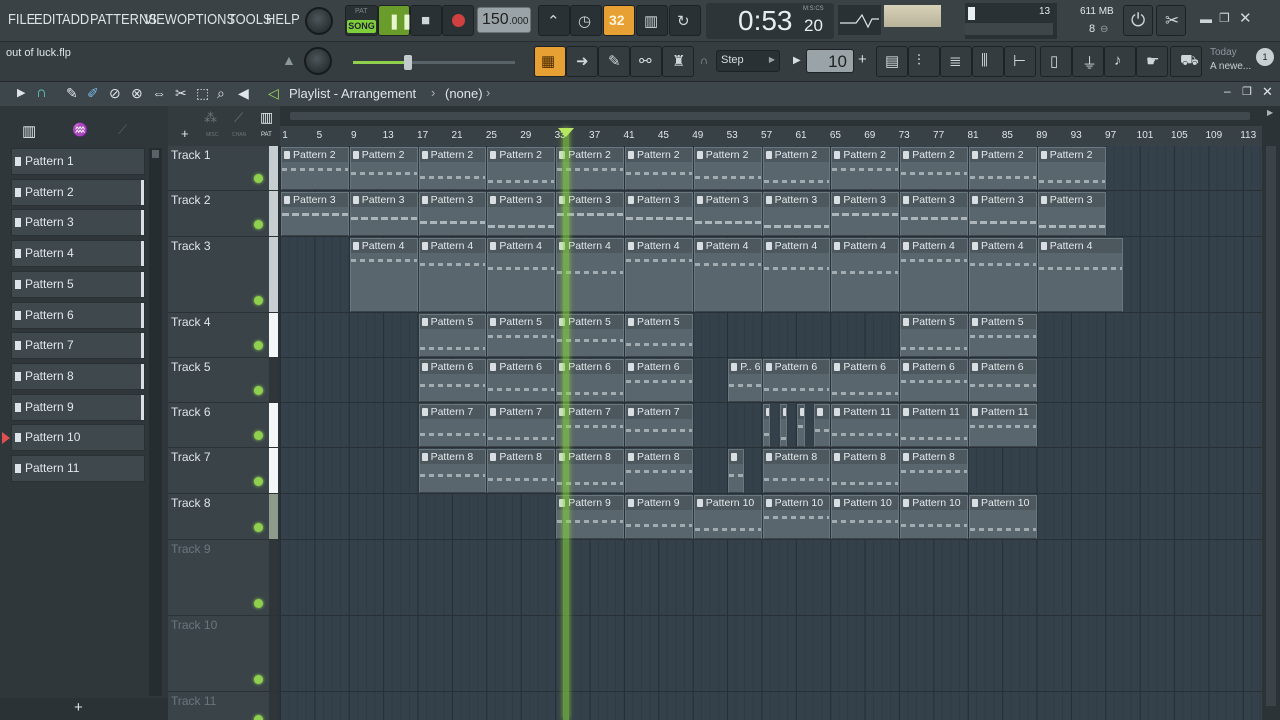  What do you see at coordinates (1224, 18) in the screenshot?
I see `restore-icon: ❐` at bounding box center [1224, 18].